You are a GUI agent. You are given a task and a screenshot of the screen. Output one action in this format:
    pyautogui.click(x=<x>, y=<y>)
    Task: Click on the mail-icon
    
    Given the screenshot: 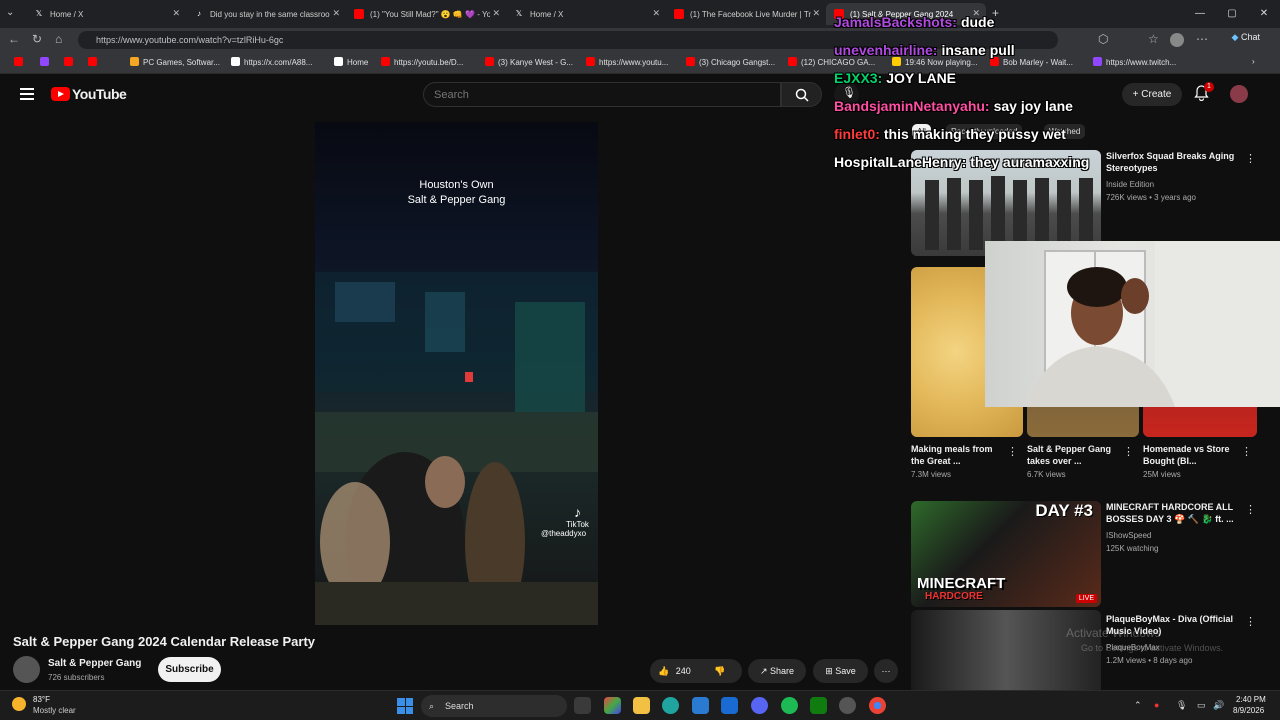 What is the action you would take?
    pyautogui.click(x=729, y=705)
    